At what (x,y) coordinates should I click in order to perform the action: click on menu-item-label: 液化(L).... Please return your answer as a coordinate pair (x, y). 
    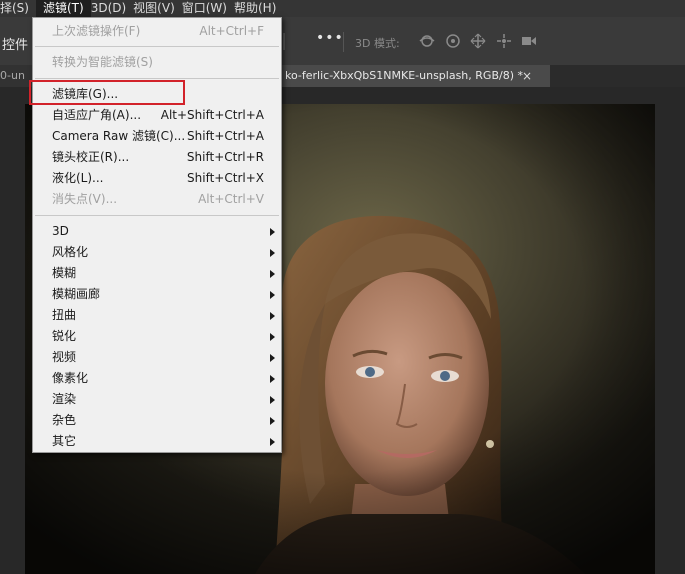
    Looking at the image, I should click on (78, 178).